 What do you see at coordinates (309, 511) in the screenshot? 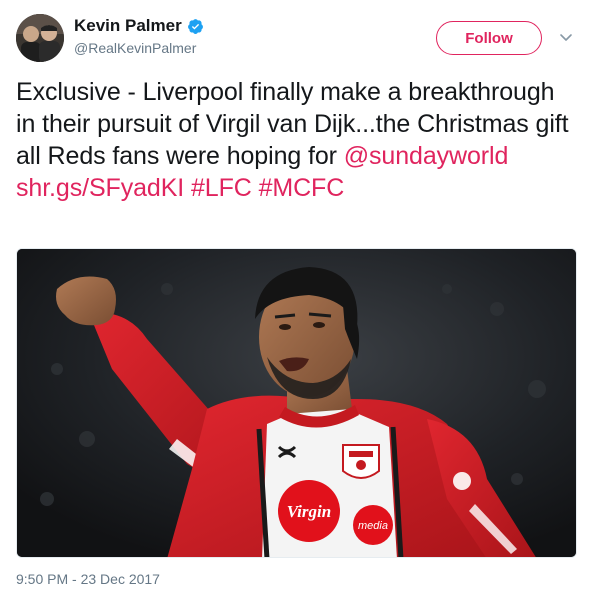
I see `sponsor-logo-text: Virgin` at bounding box center [309, 511].